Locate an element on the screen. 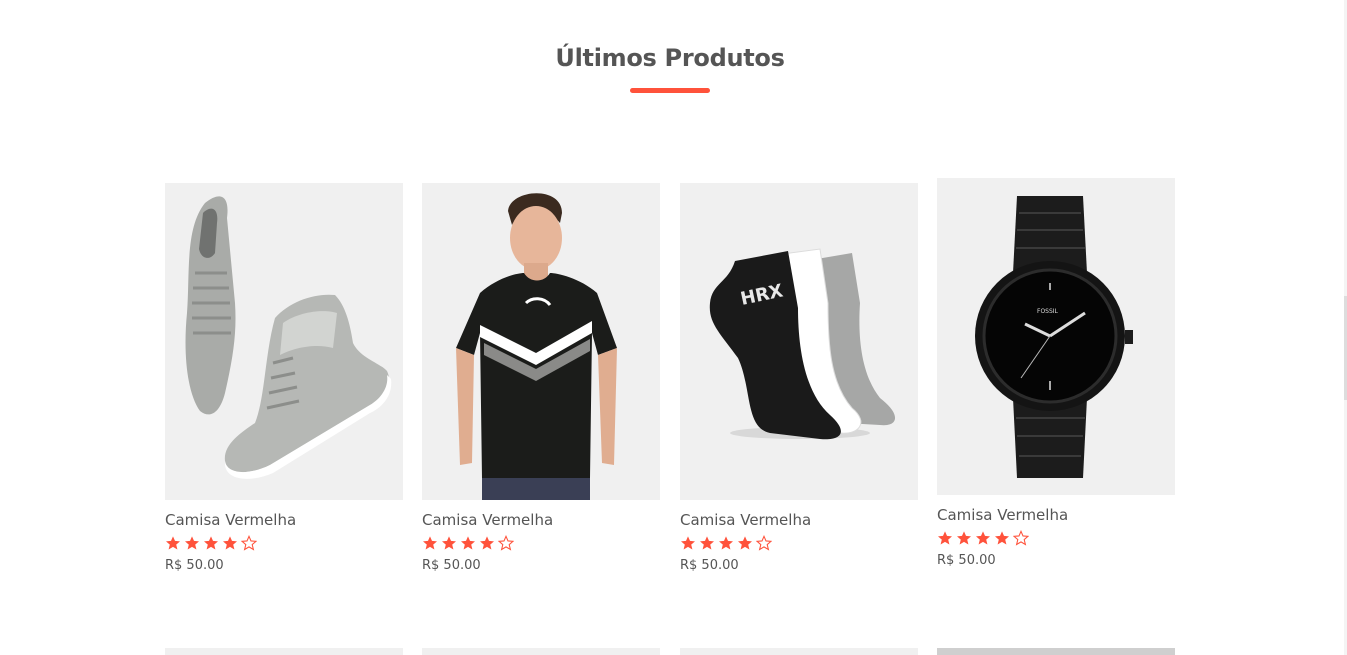 Image resolution: width=1347 pixels, height=655 pixels. sneaker-image is located at coordinates (284, 341).